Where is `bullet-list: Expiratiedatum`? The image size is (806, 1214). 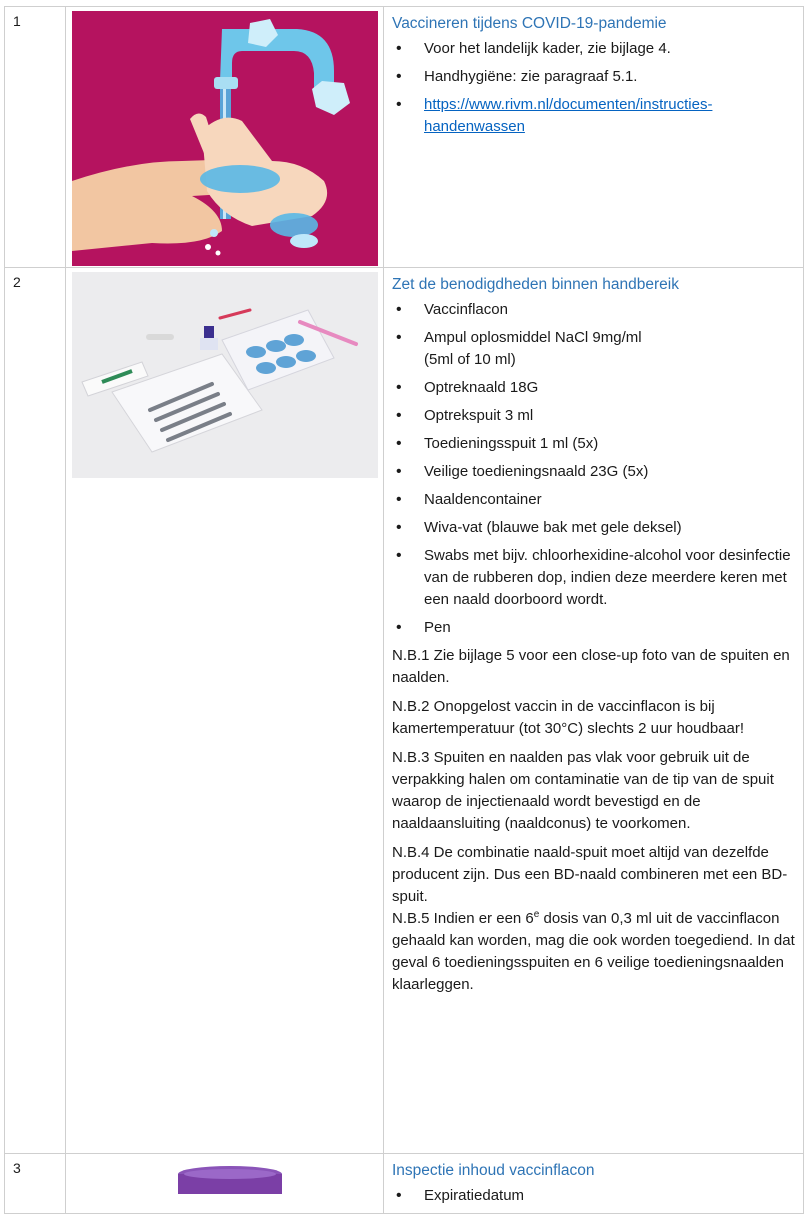
bullet-list: Expiratiedatum is located at coordinates (594, 1196).